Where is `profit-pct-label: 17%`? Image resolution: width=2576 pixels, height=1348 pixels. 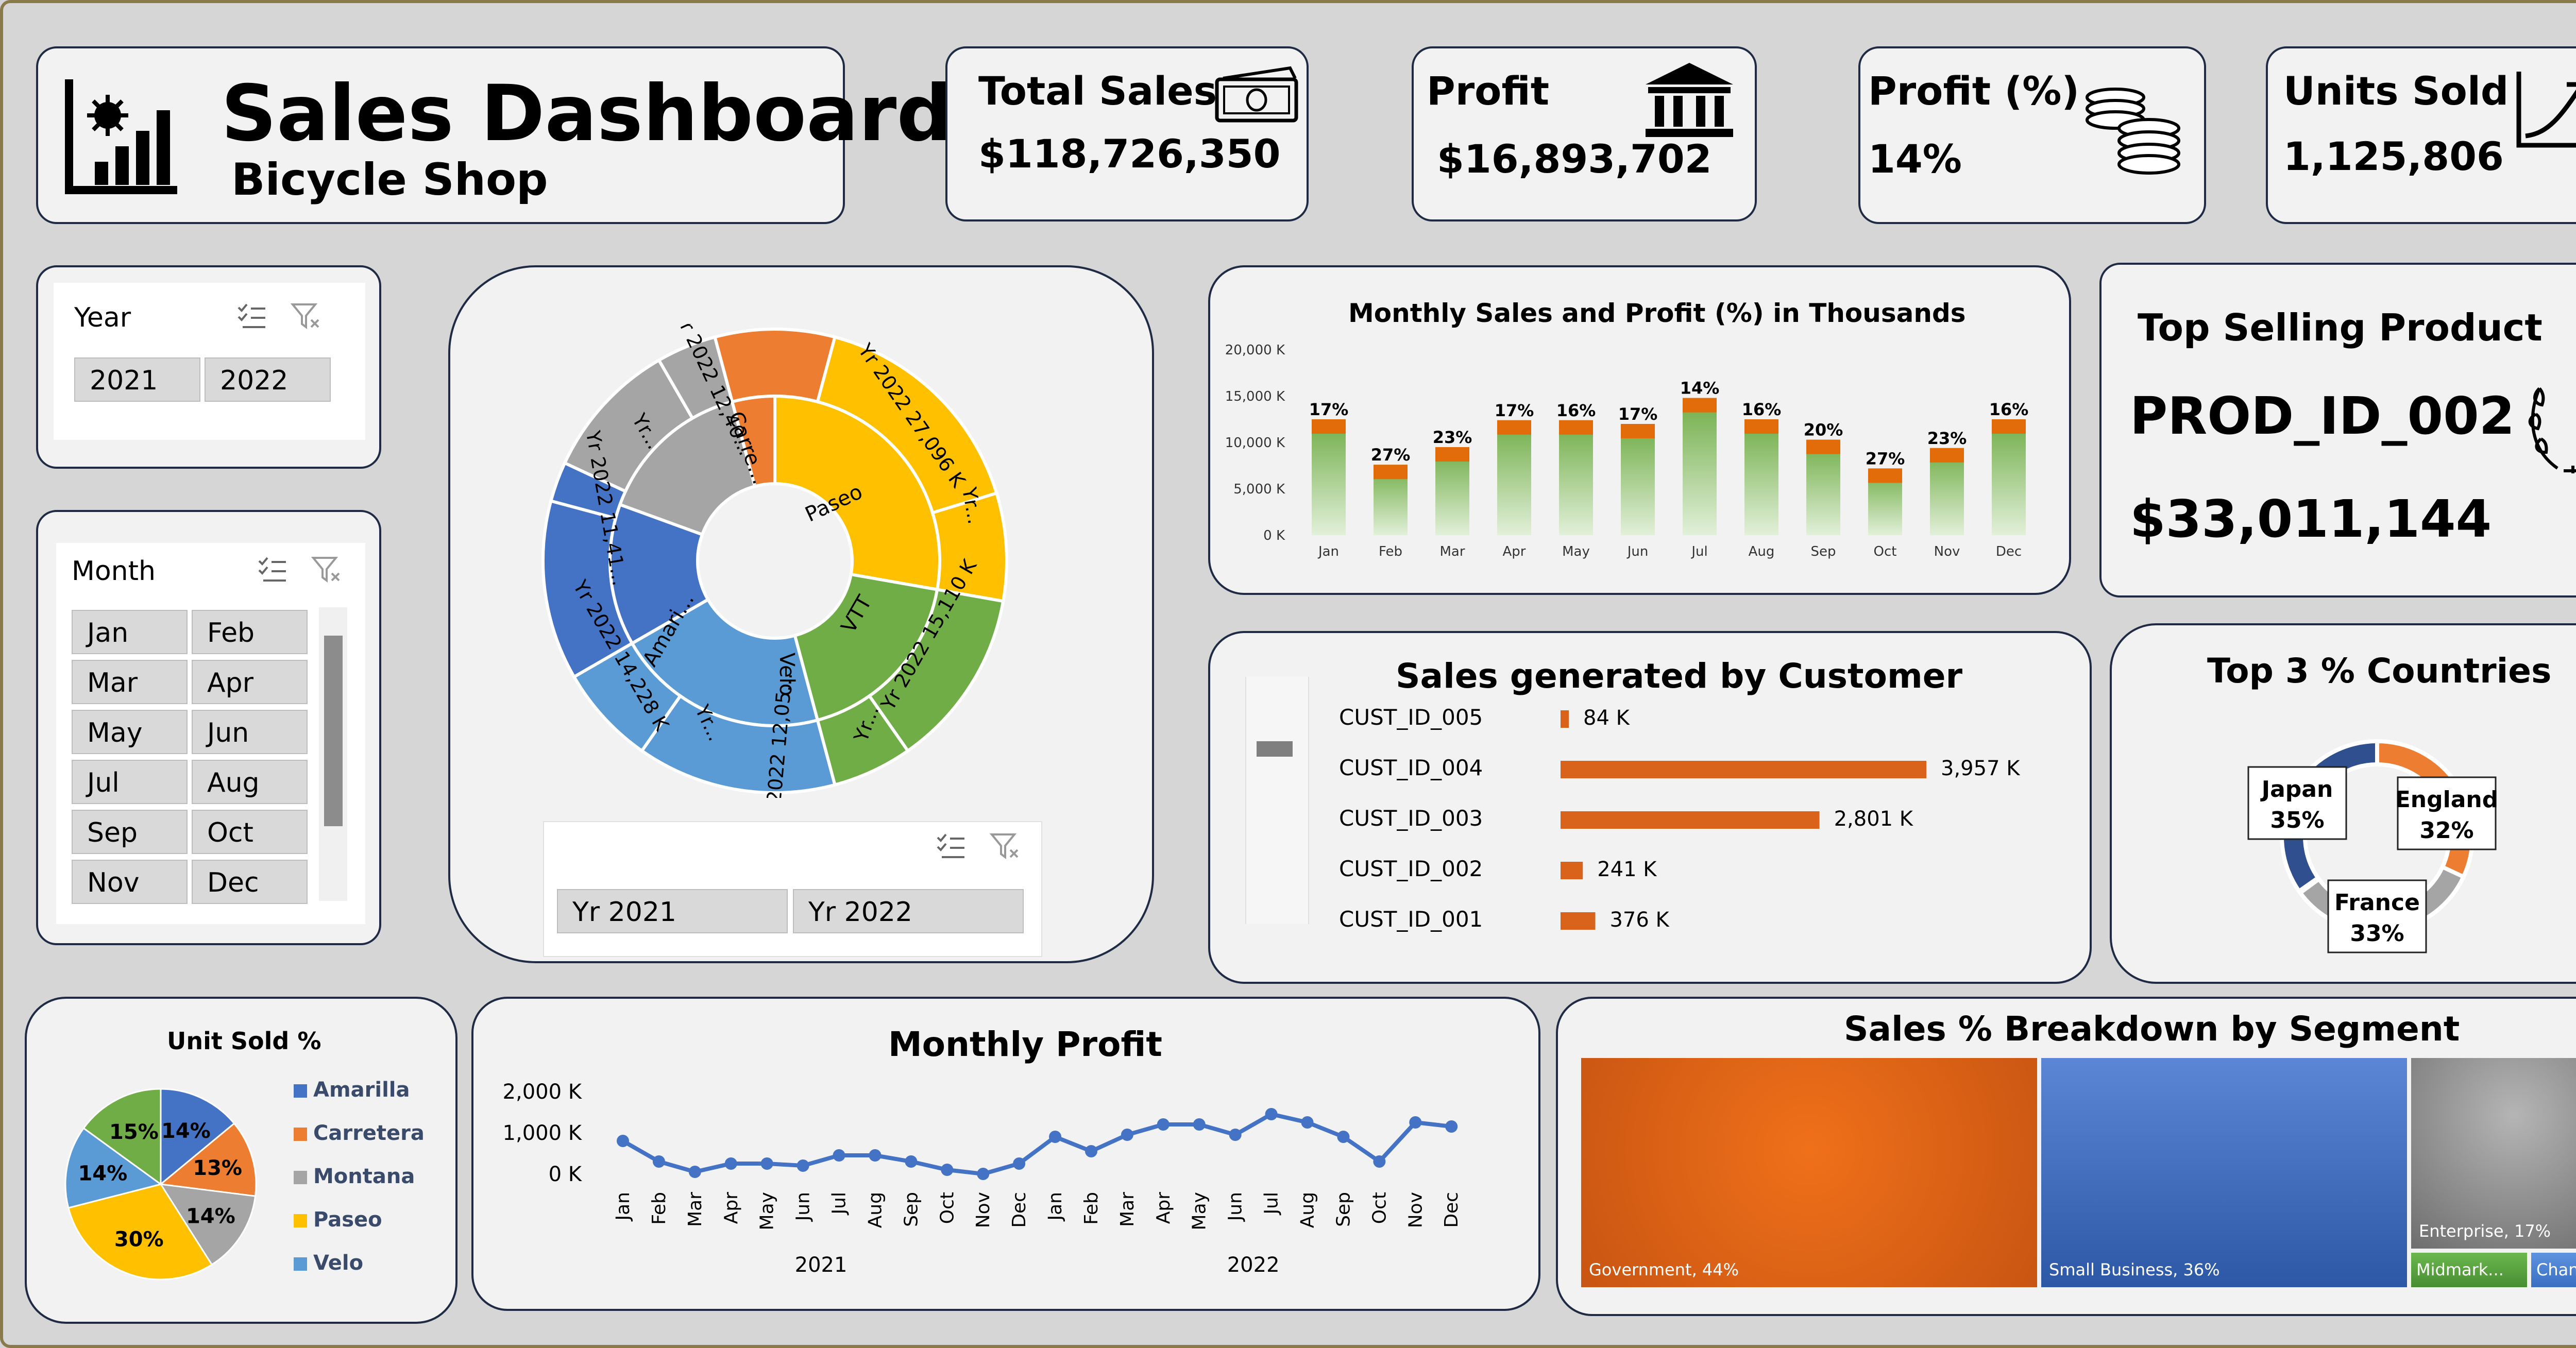 profit-pct-label: 17% is located at coordinates (1329, 409).